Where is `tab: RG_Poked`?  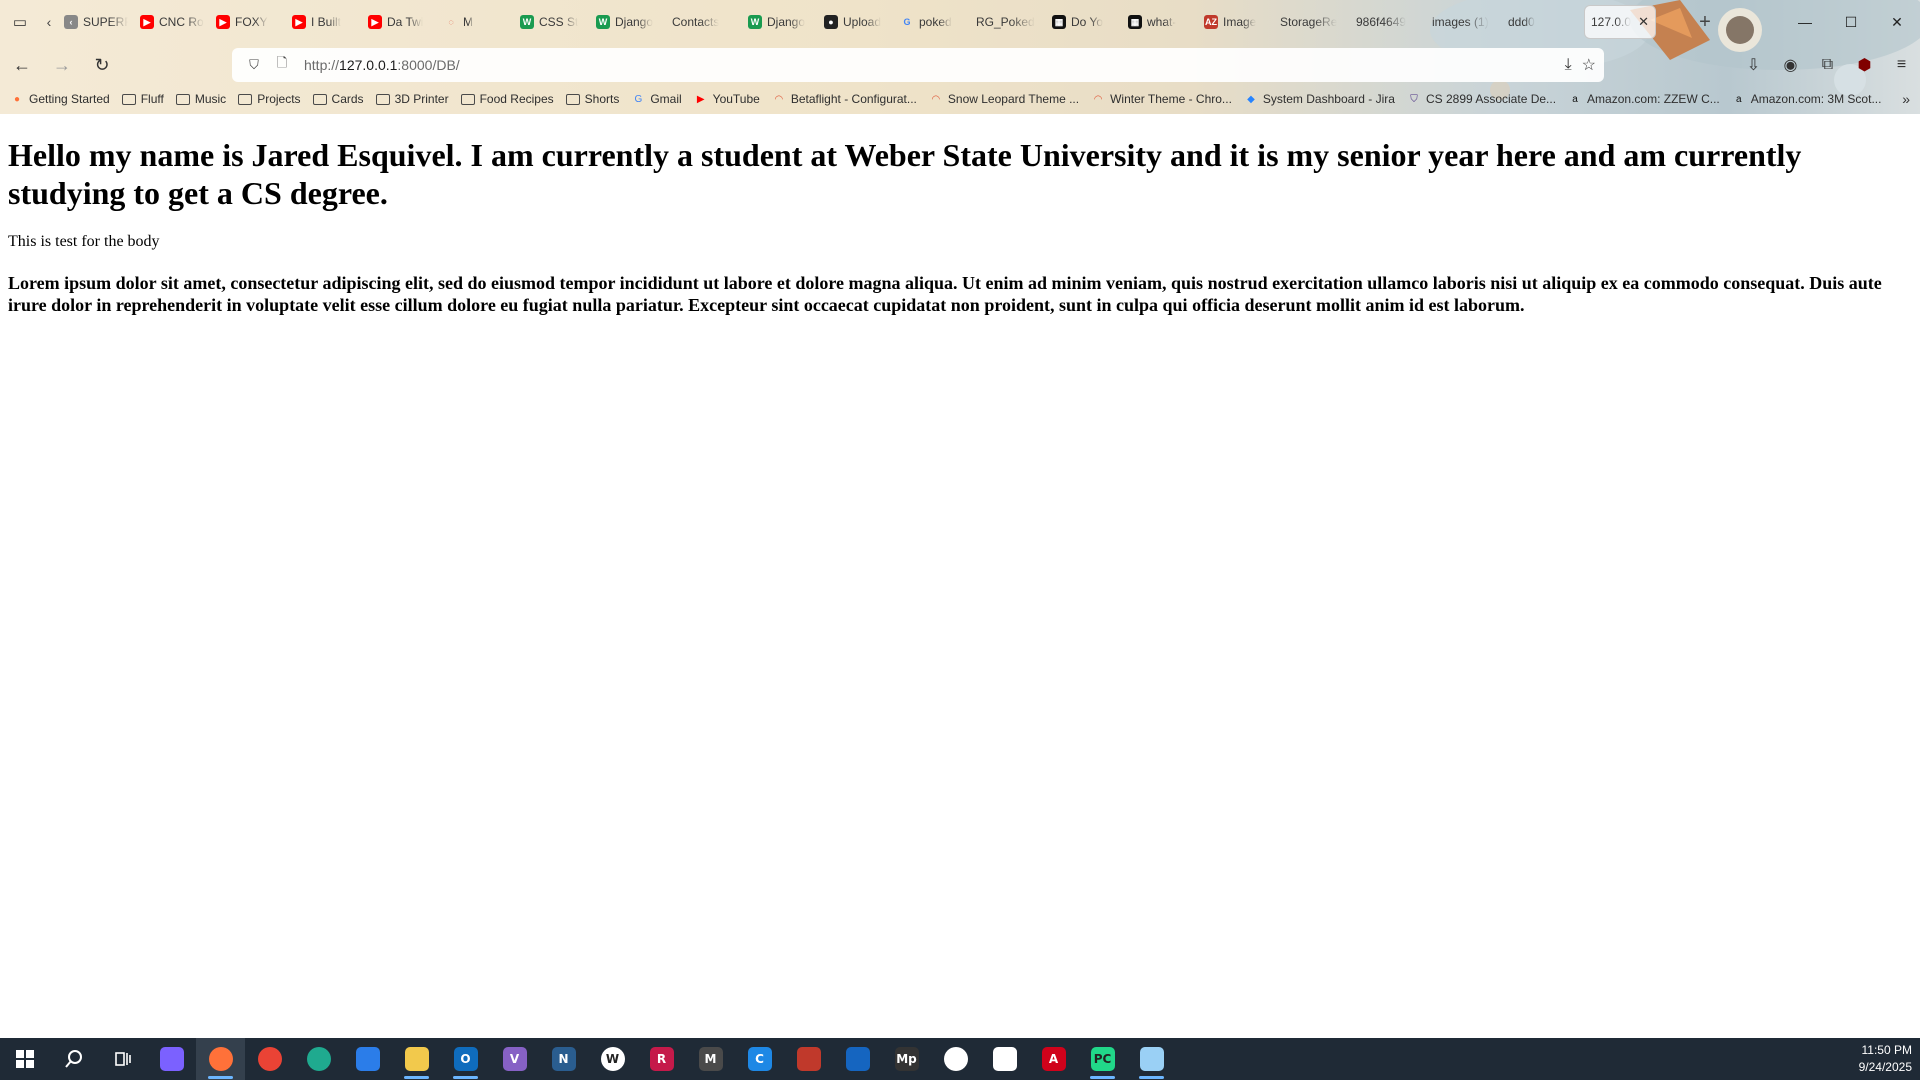 tab: RG_Poked is located at coordinates (1008, 22).